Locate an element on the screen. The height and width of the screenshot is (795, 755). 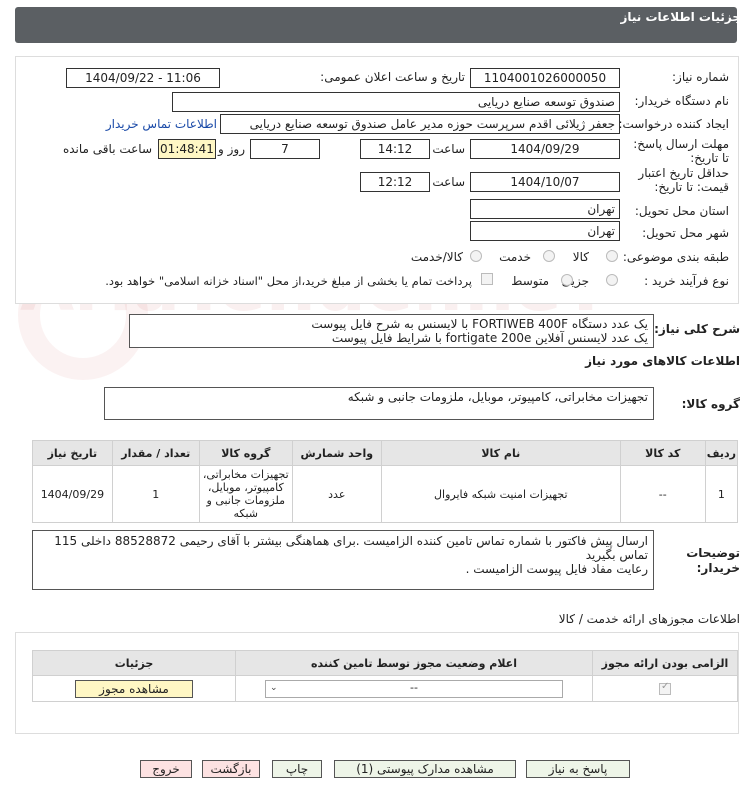
permit-details-cell: مشاهده مجوز is located at coordinates (134, 688).